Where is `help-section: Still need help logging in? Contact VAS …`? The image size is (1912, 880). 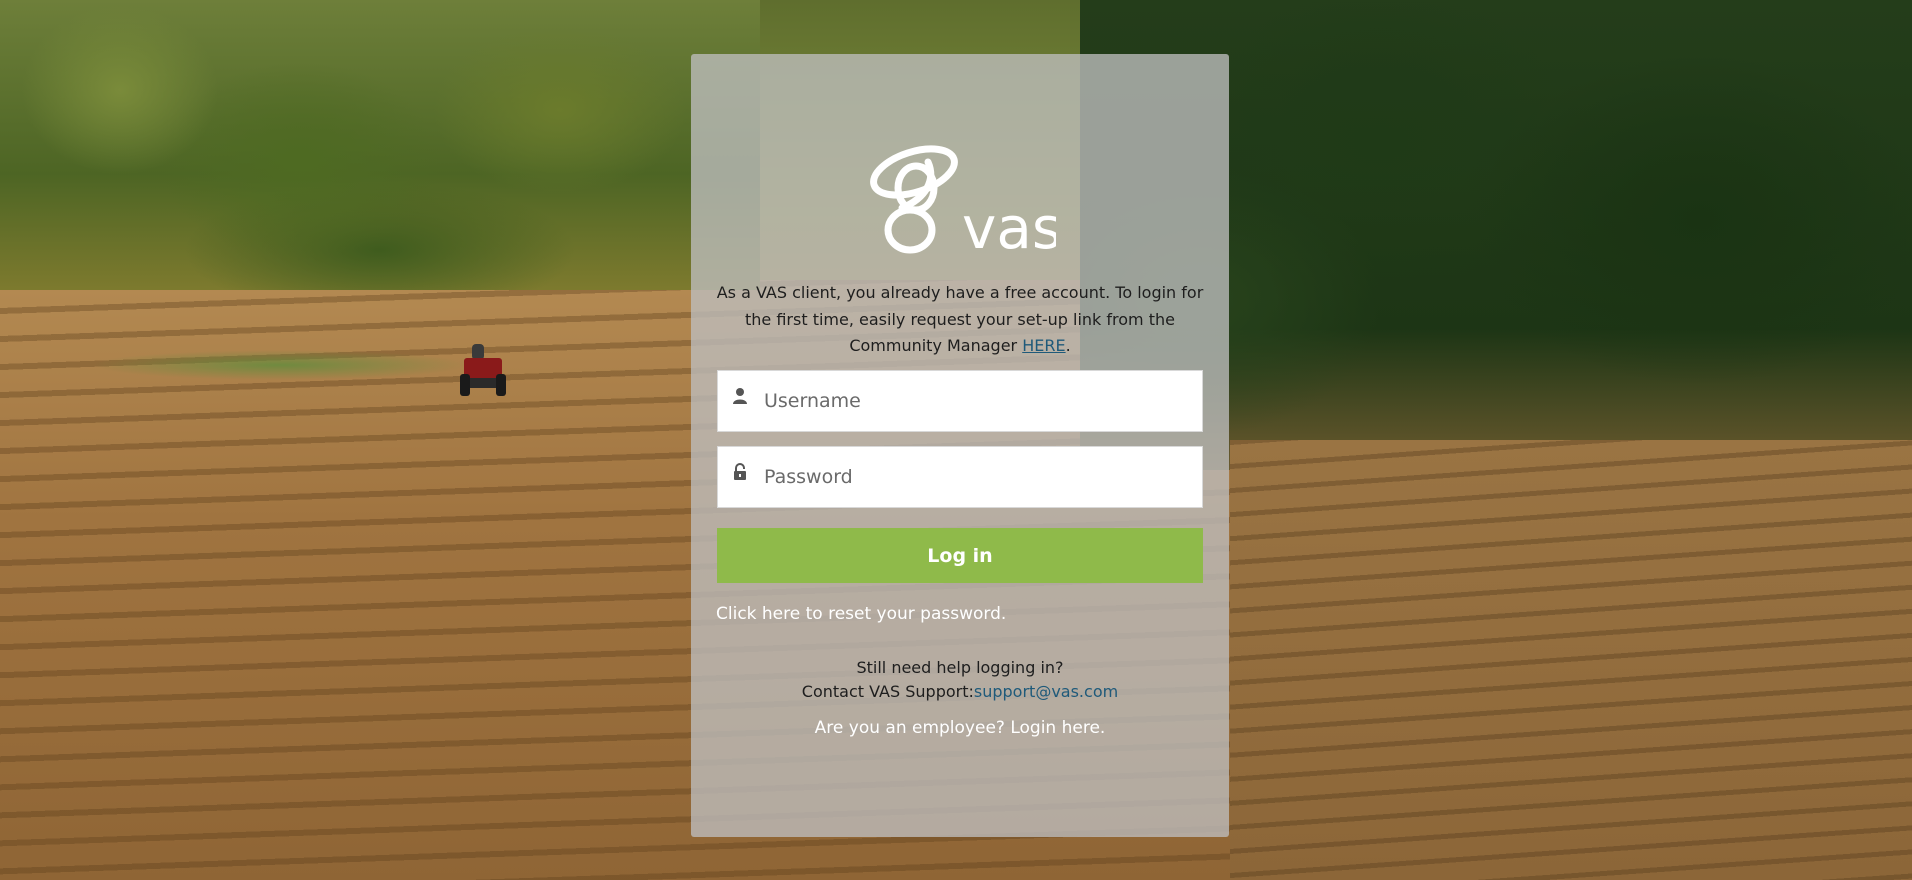
help-section: Still need help logging in? Contact VAS … is located at coordinates (960, 680).